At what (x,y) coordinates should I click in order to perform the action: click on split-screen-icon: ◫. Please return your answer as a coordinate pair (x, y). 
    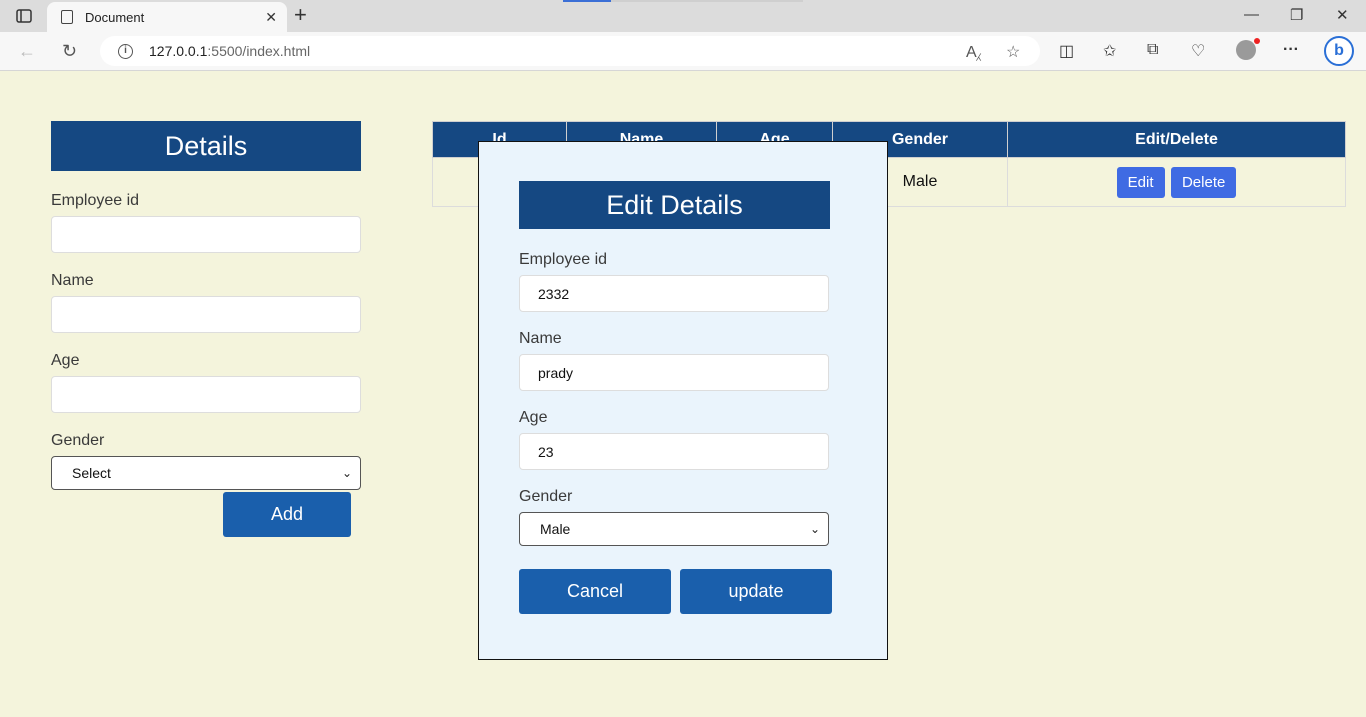
    Looking at the image, I should click on (1066, 51).